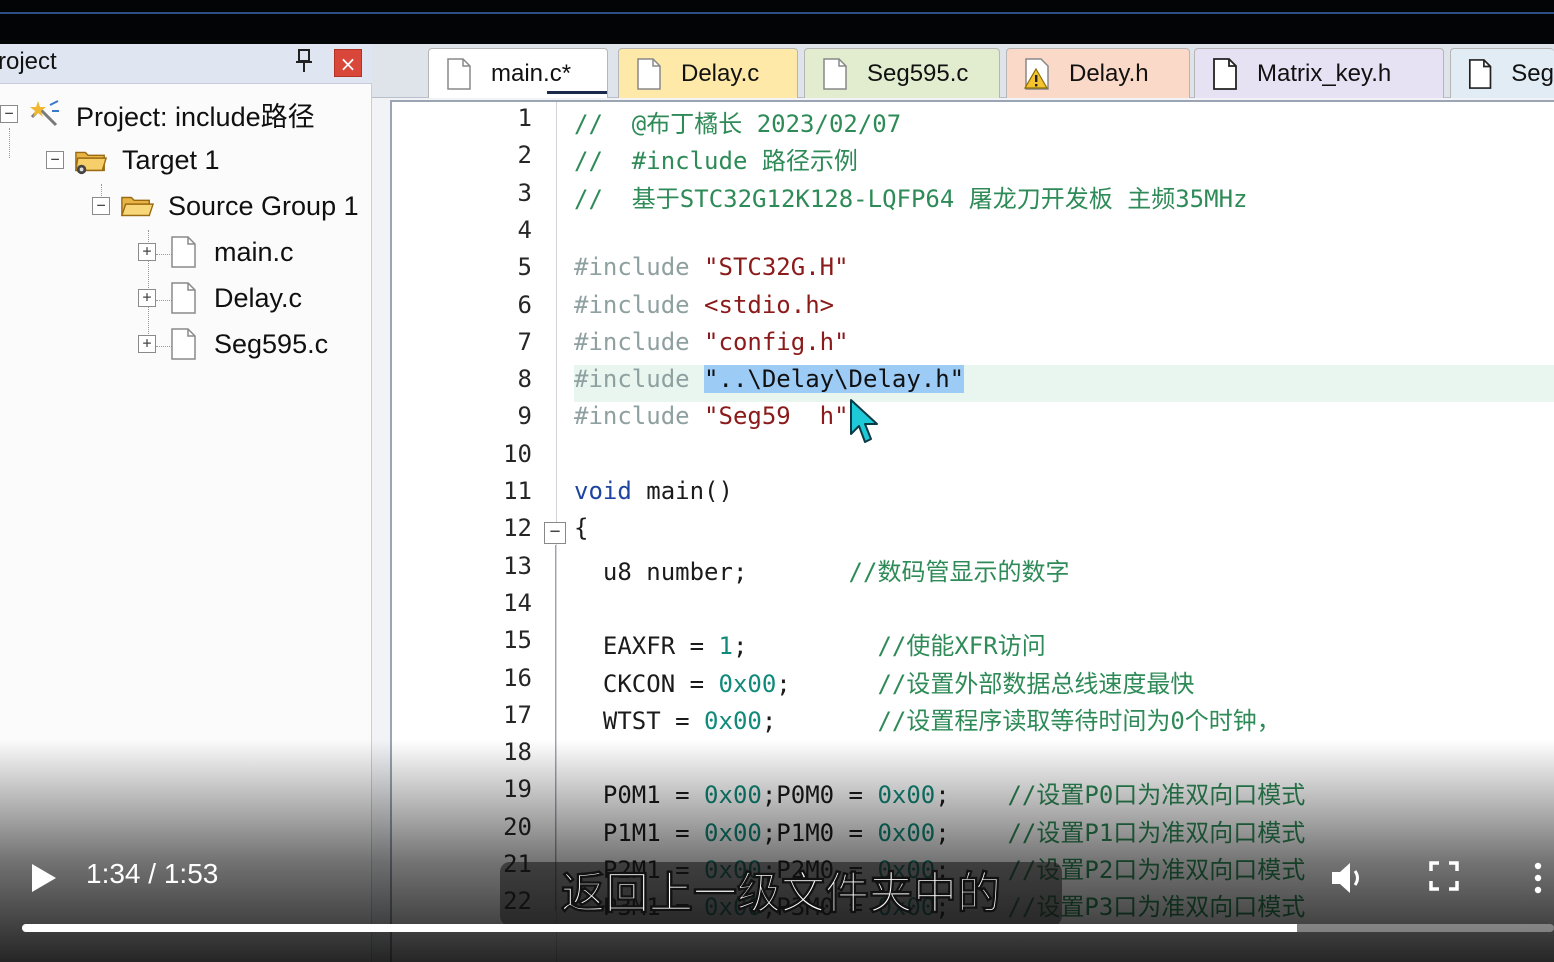 The height and width of the screenshot is (962, 1554). Describe the element at coordinates (45, 114) in the screenshot. I see `project-wand-icon` at that location.